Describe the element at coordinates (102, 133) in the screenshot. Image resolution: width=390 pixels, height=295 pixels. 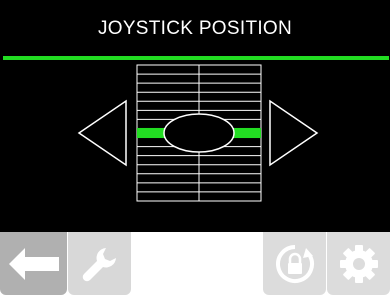
I see `triangle-left-icon` at that location.